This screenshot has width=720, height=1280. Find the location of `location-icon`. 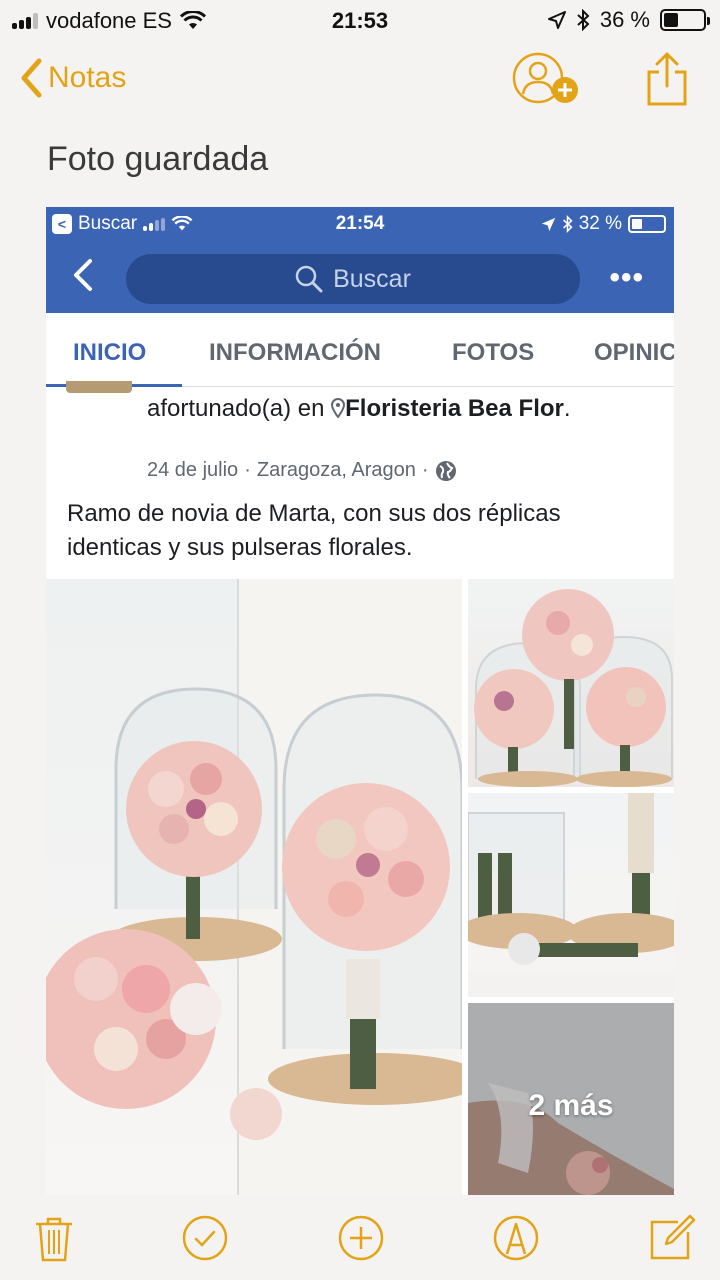

location-icon is located at coordinates (556, 20).